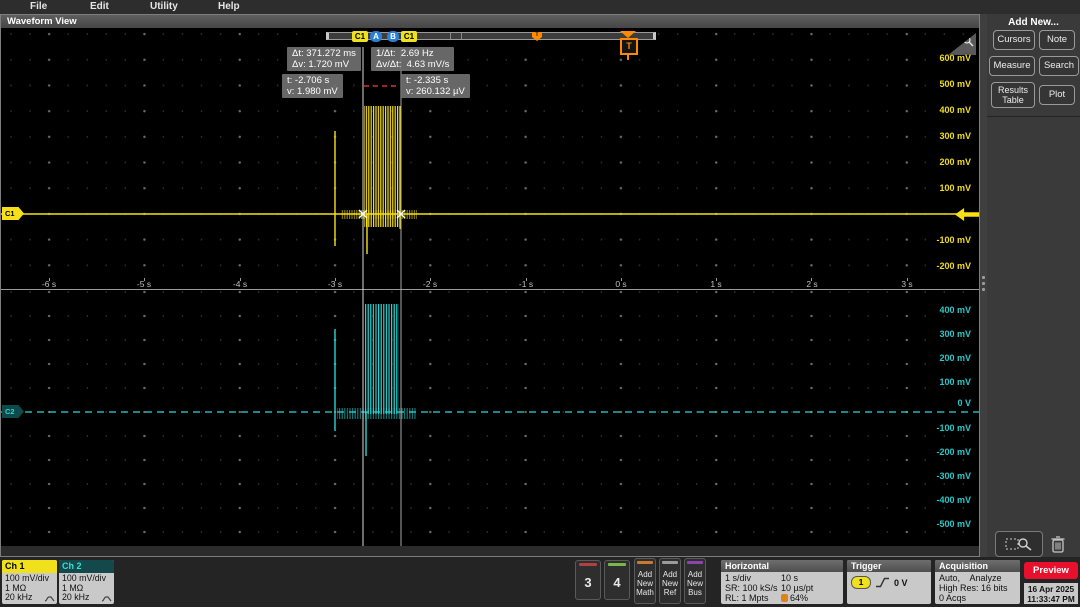 This screenshot has width=1080, height=607. I want to click on horizontal-compression: 64%, so click(799, 598).